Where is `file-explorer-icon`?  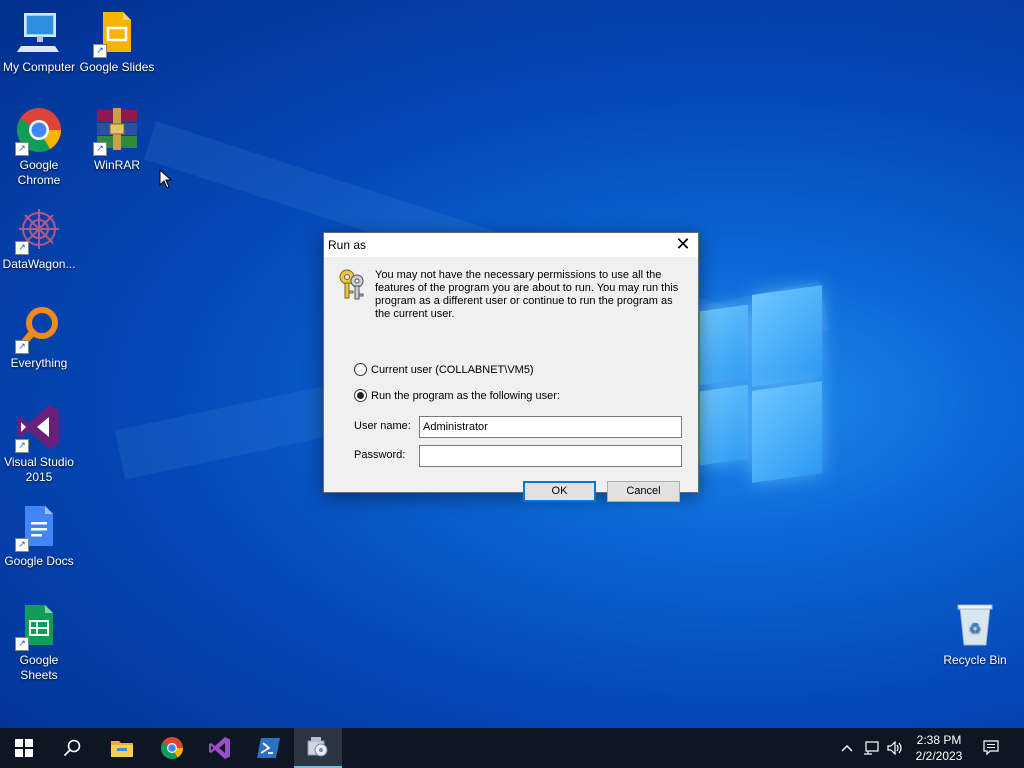 file-explorer-icon is located at coordinates (122, 749).